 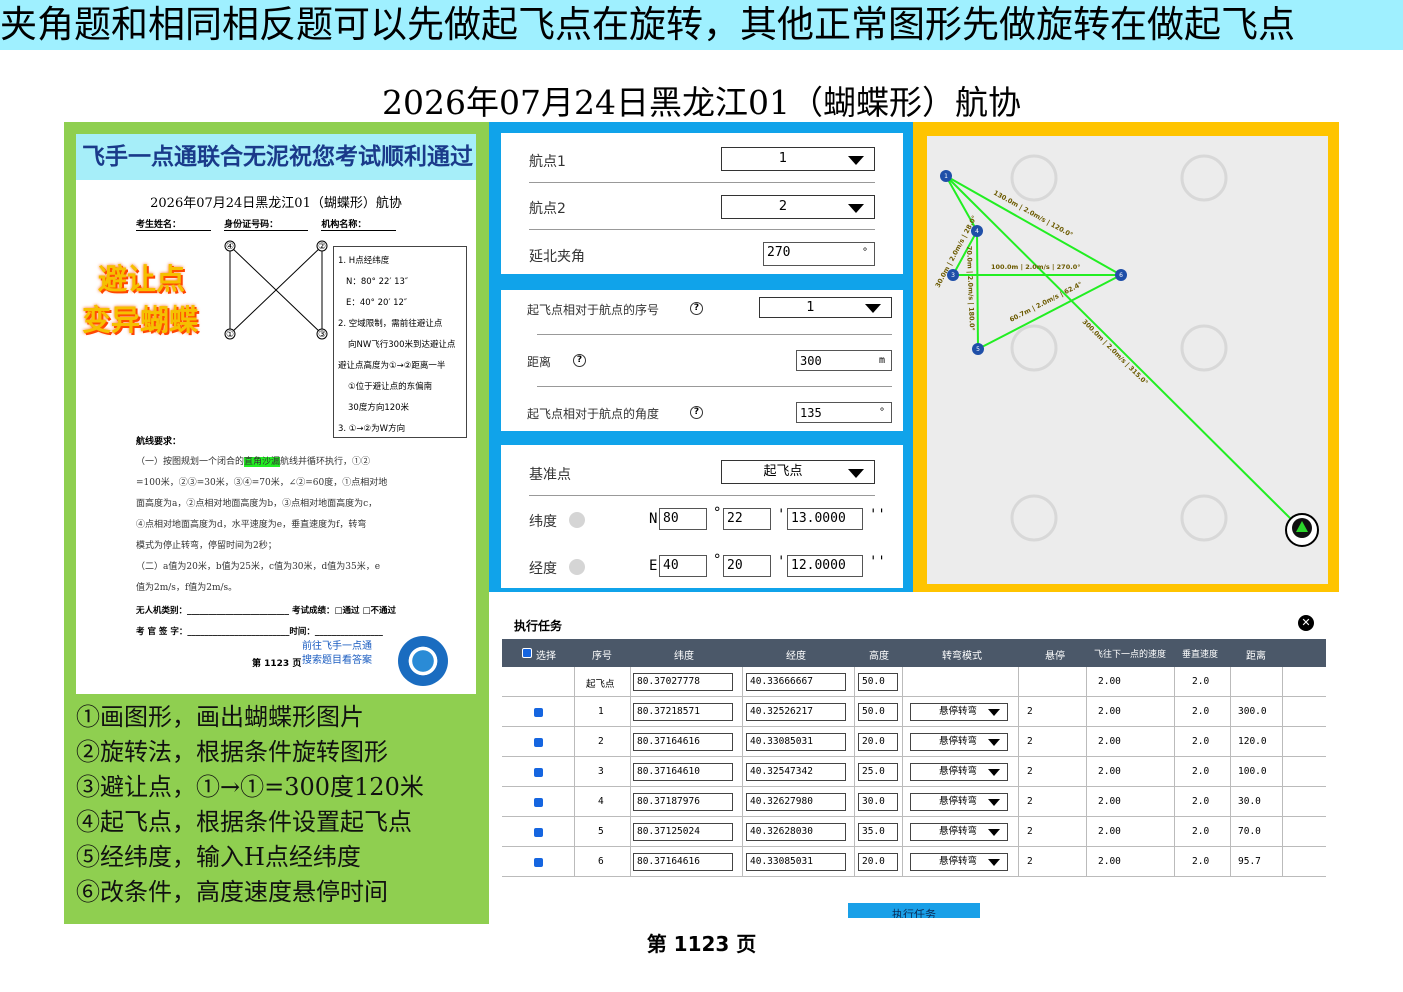 I want to click on cond-line: 避让点高度为①→②距离一半, so click(x=392, y=366).